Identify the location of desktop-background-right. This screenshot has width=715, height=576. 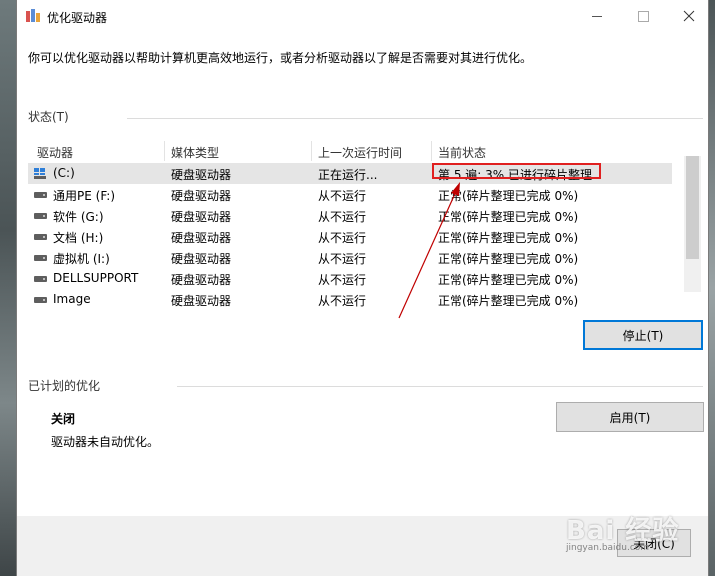
(712, 288).